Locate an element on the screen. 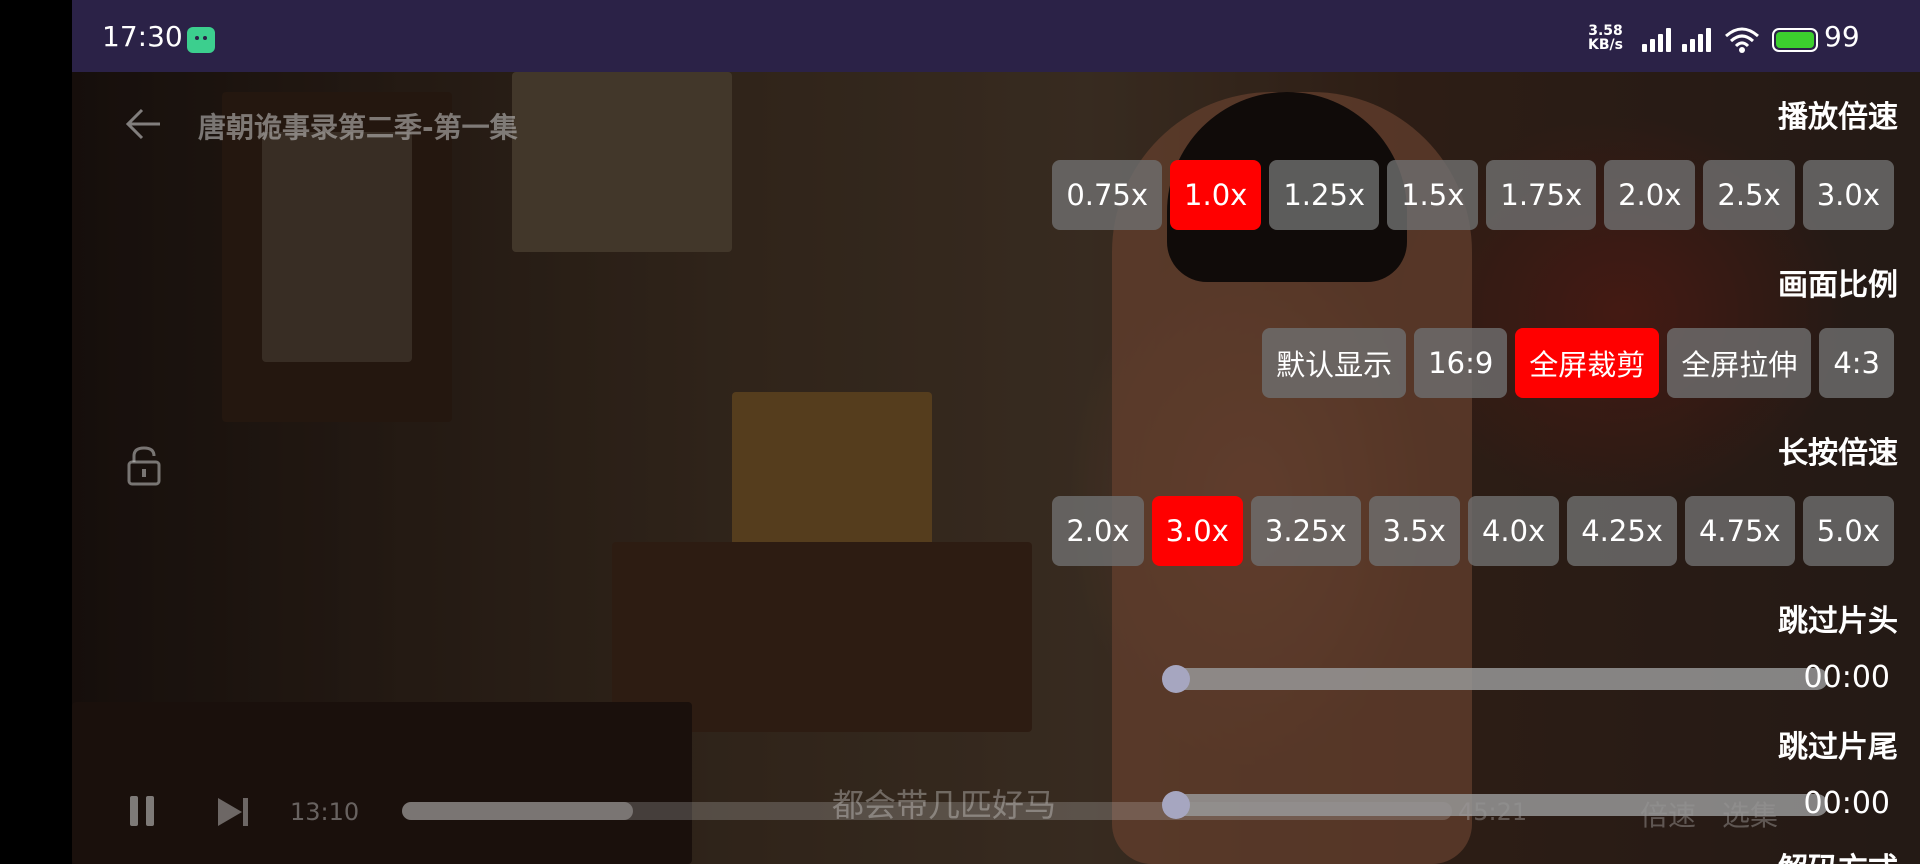 The width and height of the screenshot is (1920, 864). network-speed-unit: KB/s is located at coordinates (1605, 45).